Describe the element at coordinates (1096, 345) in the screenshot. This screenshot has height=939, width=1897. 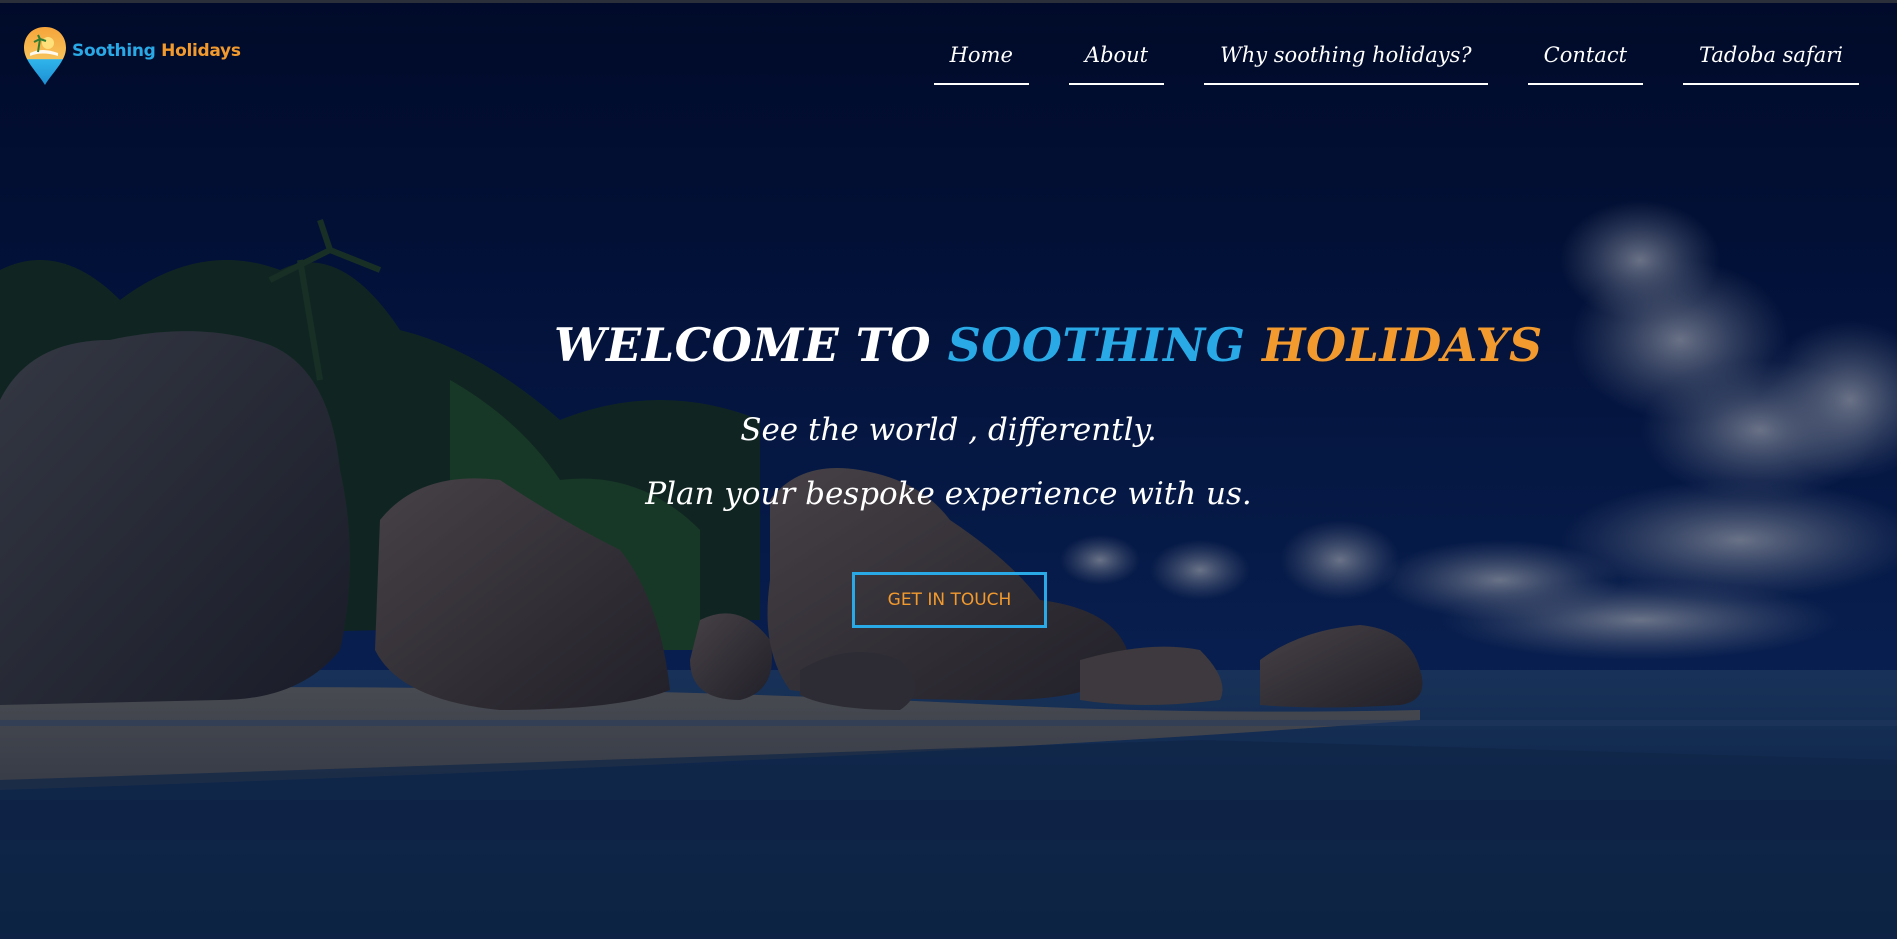
I see `hero-title-soothing: SOOTHING` at that location.